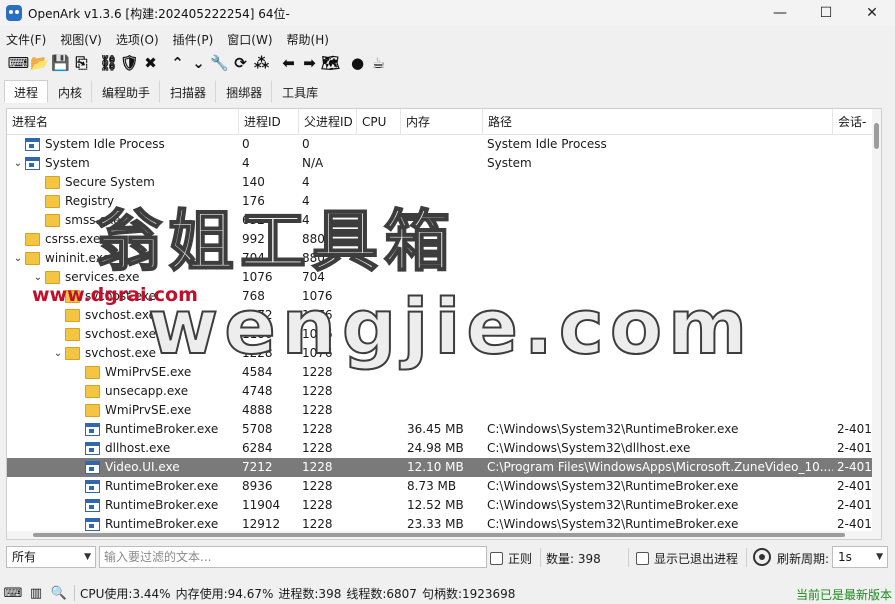  What do you see at coordinates (317, 334) in the screenshot?
I see `cell-ppid: 1076` at bounding box center [317, 334].